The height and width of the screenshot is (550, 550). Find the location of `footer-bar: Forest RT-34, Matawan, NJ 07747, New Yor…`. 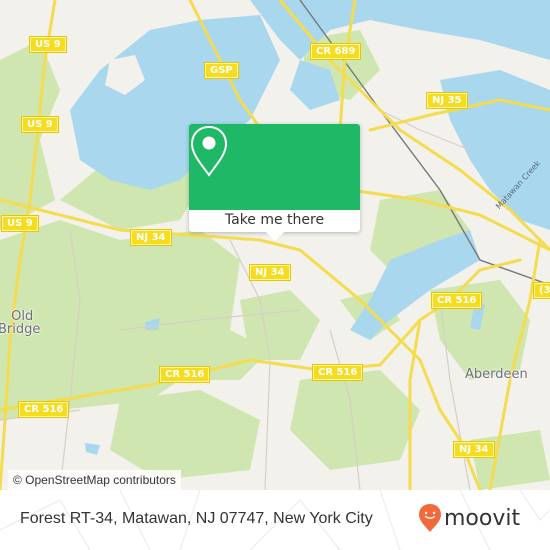

footer-bar: Forest RT-34, Matawan, NJ 07747, New Yor… is located at coordinates (275, 520).